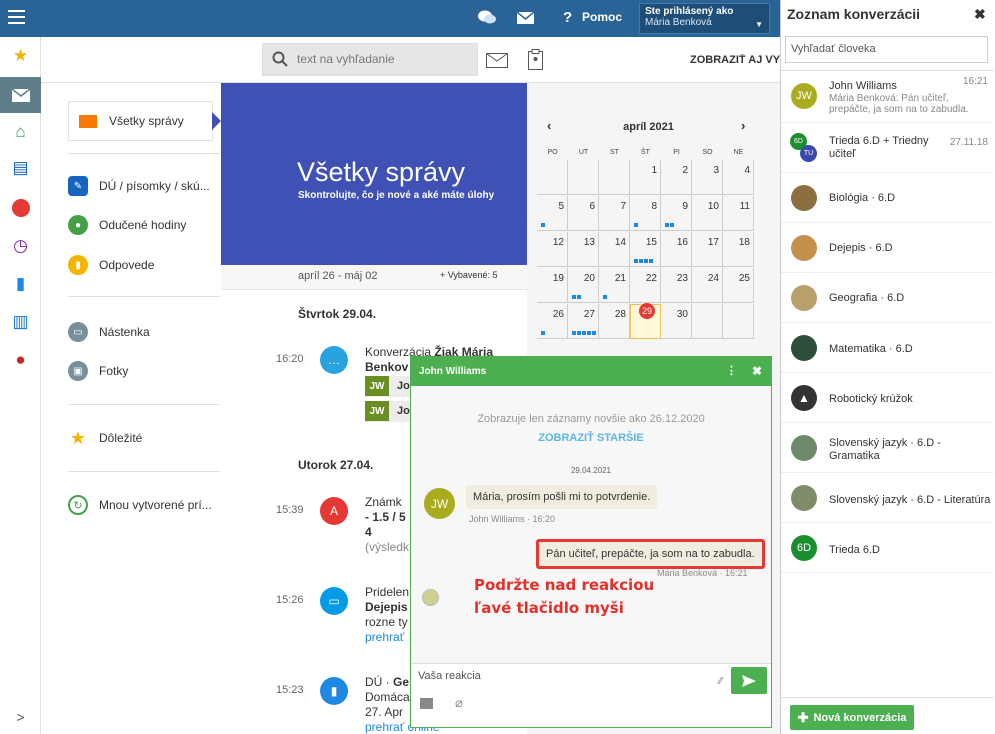  What do you see at coordinates (738, 213) in the screenshot?
I see `calendar-day: 11` at bounding box center [738, 213].